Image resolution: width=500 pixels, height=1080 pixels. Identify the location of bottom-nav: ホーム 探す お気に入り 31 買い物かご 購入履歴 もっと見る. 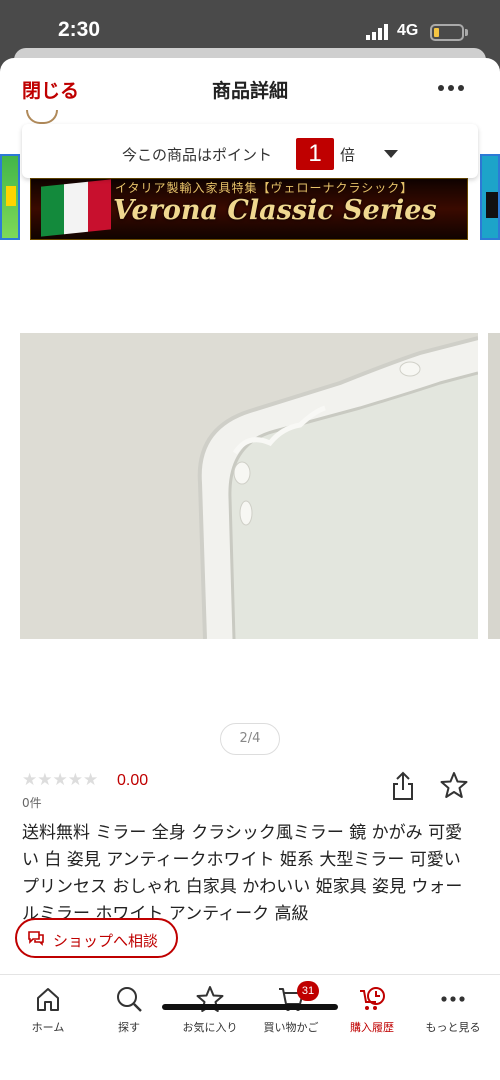
(250, 1027).